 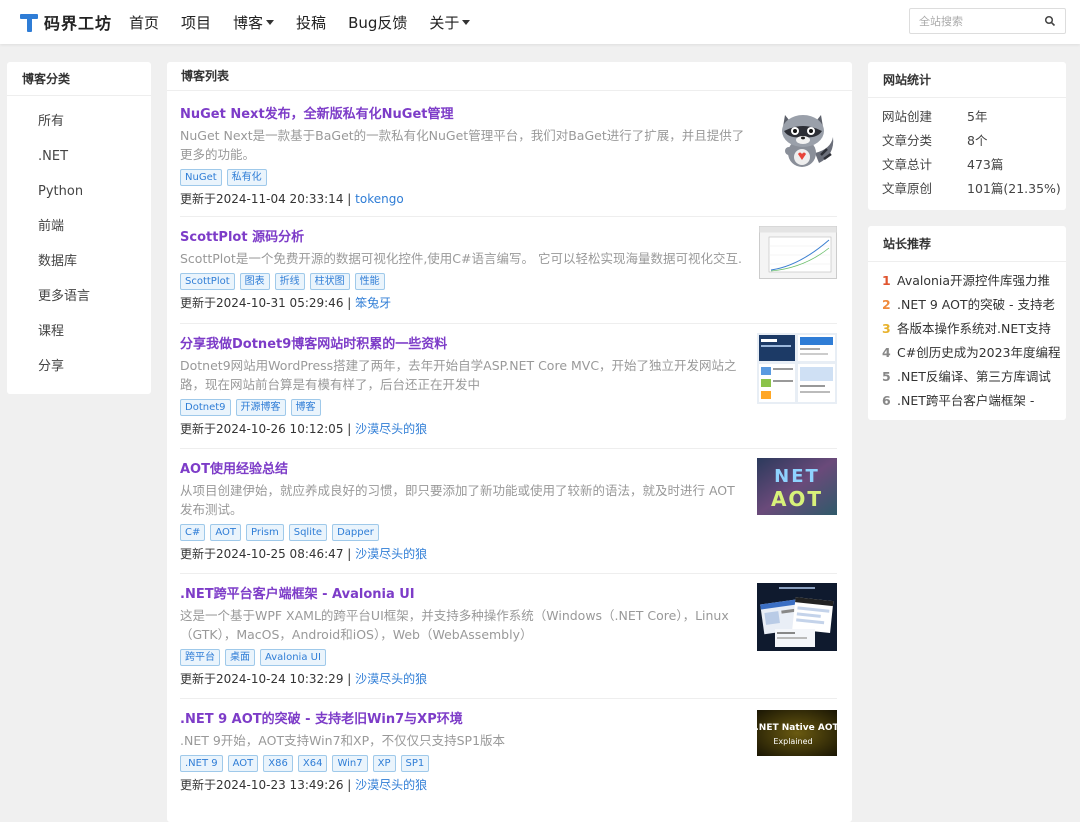 I want to click on raccoon-mascot-thumbnail, so click(x=804, y=139).